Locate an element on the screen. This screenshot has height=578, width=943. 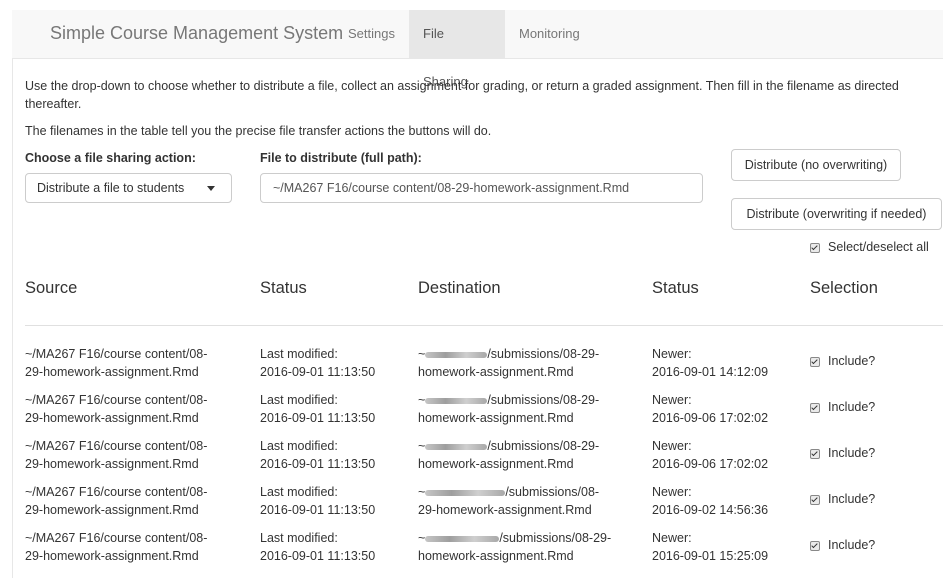
header-destination: Destination is located at coordinates (459, 288).